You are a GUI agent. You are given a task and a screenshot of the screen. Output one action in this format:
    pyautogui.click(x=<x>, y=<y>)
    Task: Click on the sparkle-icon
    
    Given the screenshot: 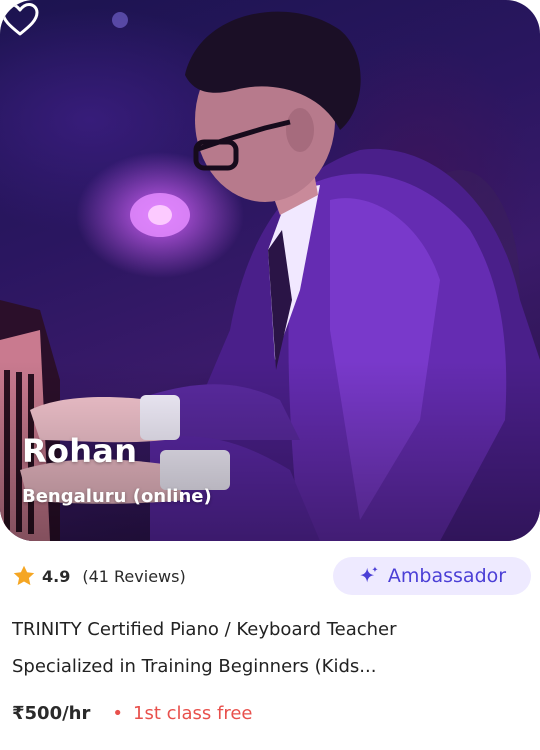 What is the action you would take?
    pyautogui.click(x=369, y=574)
    